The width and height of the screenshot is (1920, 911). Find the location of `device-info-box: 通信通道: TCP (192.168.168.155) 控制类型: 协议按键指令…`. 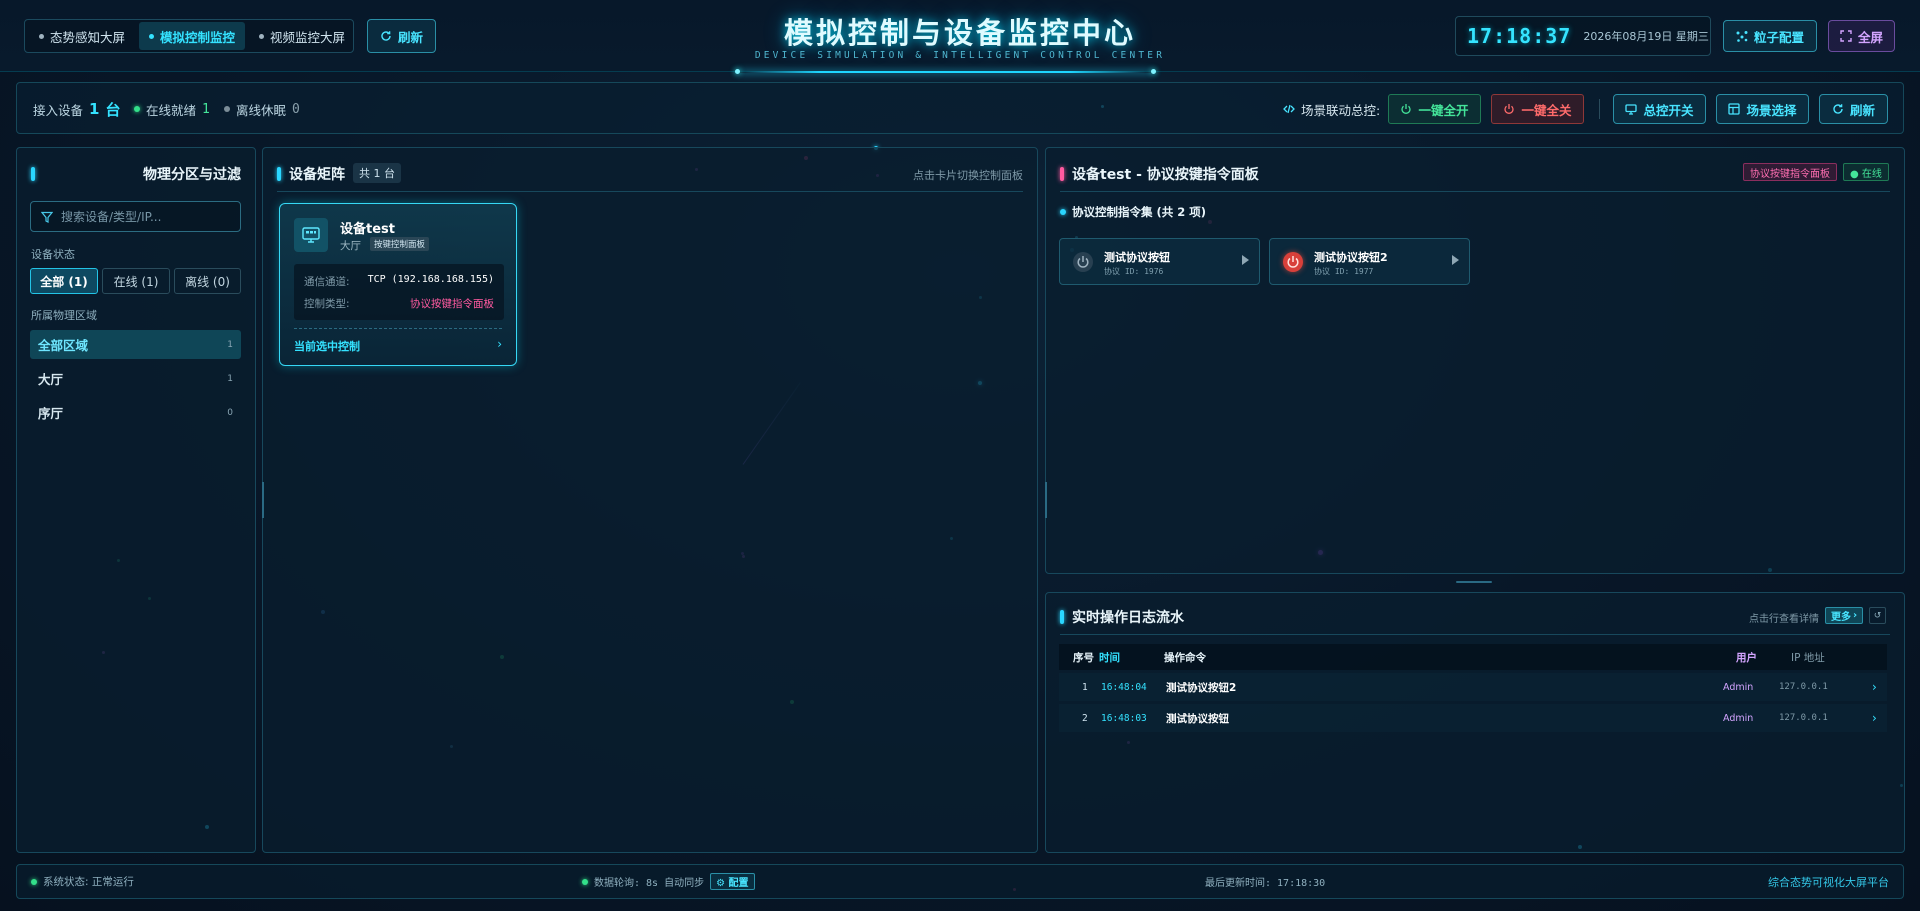

device-info-box: 通信通道: TCP (192.168.168.155) 控制类型: 协议按键指令… is located at coordinates (399, 292).